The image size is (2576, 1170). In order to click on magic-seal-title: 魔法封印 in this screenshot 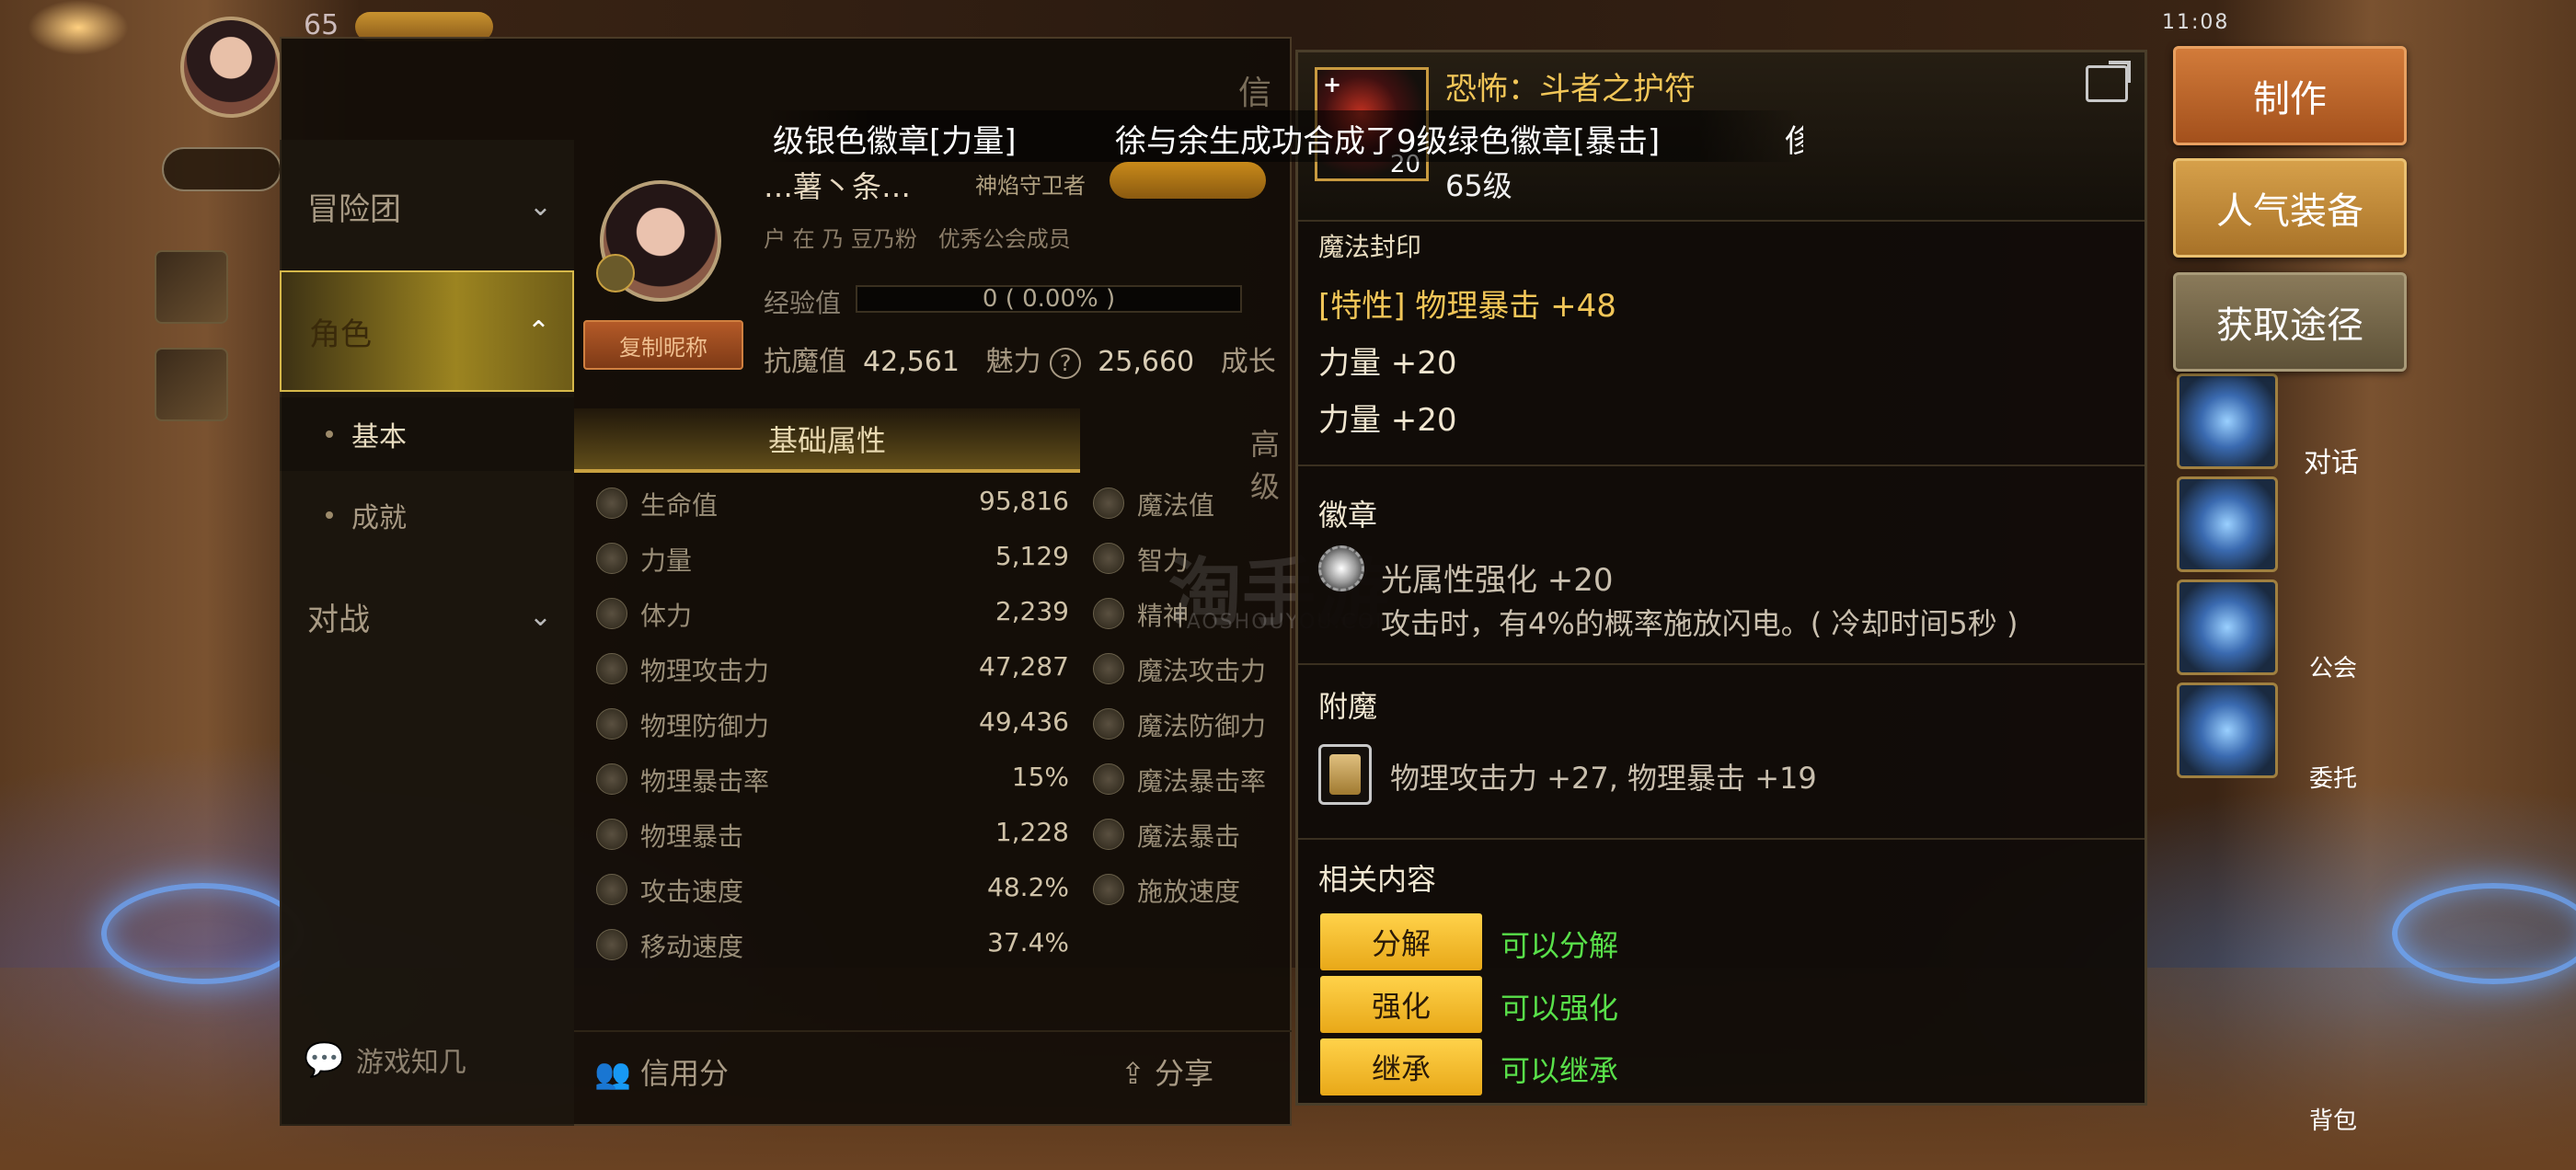, I will do `click(1370, 247)`.